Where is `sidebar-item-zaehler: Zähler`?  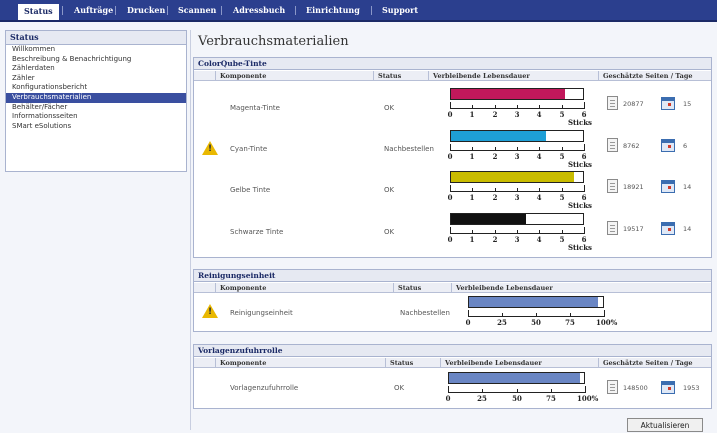 sidebar-item-zaehler: Zähler is located at coordinates (96, 79).